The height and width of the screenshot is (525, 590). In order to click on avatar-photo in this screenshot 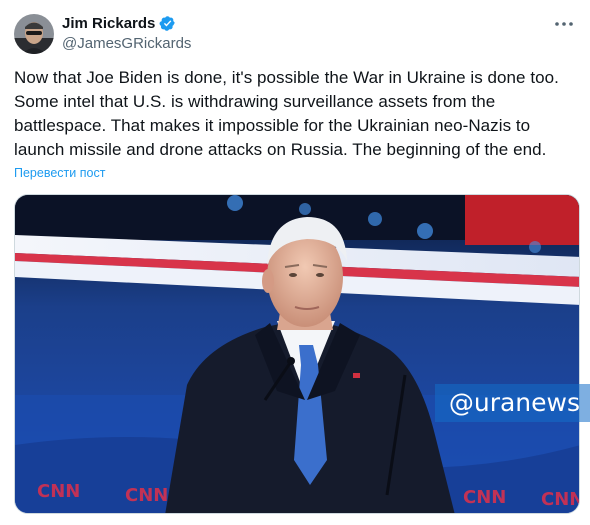, I will do `click(34, 34)`.